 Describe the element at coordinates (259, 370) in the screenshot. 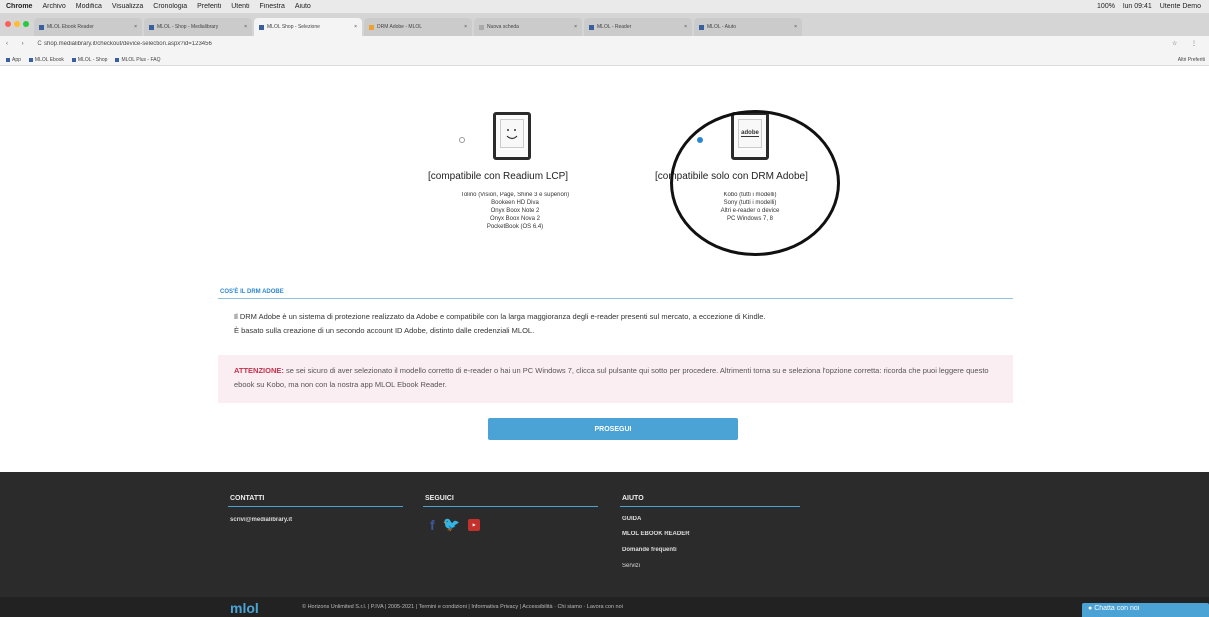

I see `warning-label: ATTENZIONE:` at that location.